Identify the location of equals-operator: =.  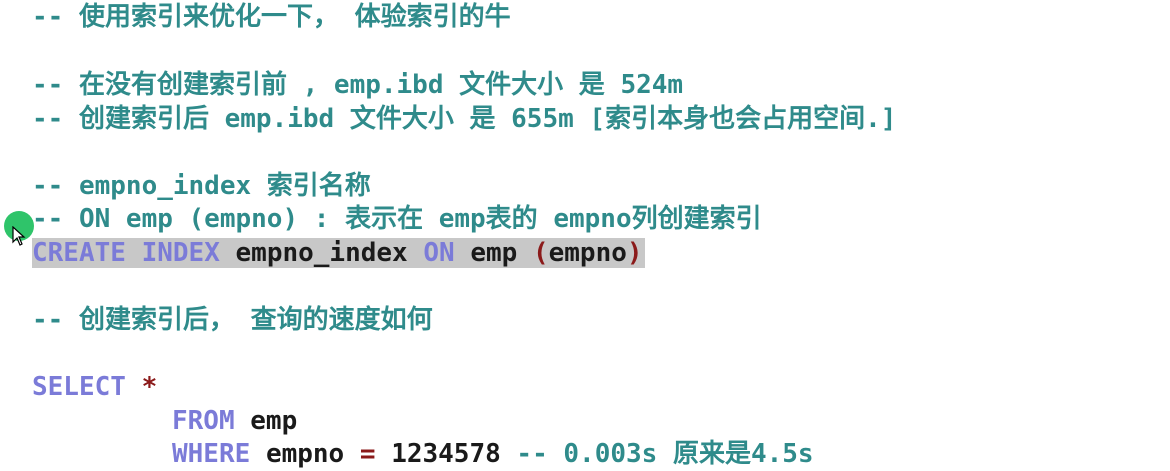
(367, 454).